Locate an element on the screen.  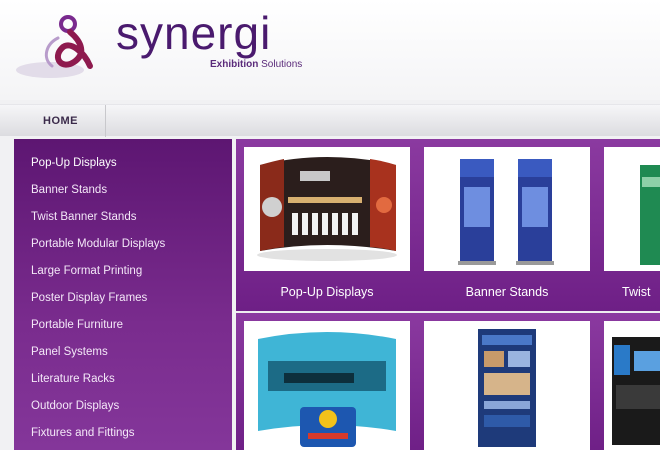
nav-home-link: HOME is located at coordinates (61, 121).